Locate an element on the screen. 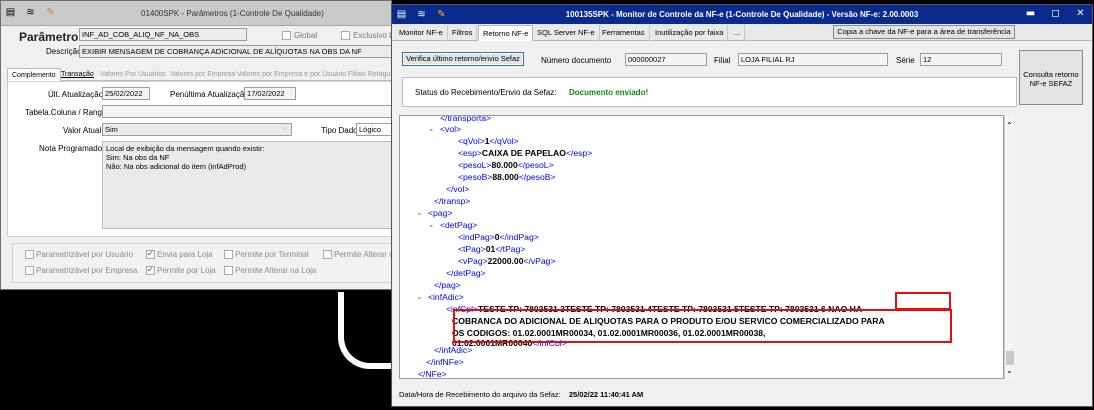 Image resolution: width=1094 pixels, height=410 pixels. tipo-dado-label: Tipo Dado is located at coordinates (339, 130).